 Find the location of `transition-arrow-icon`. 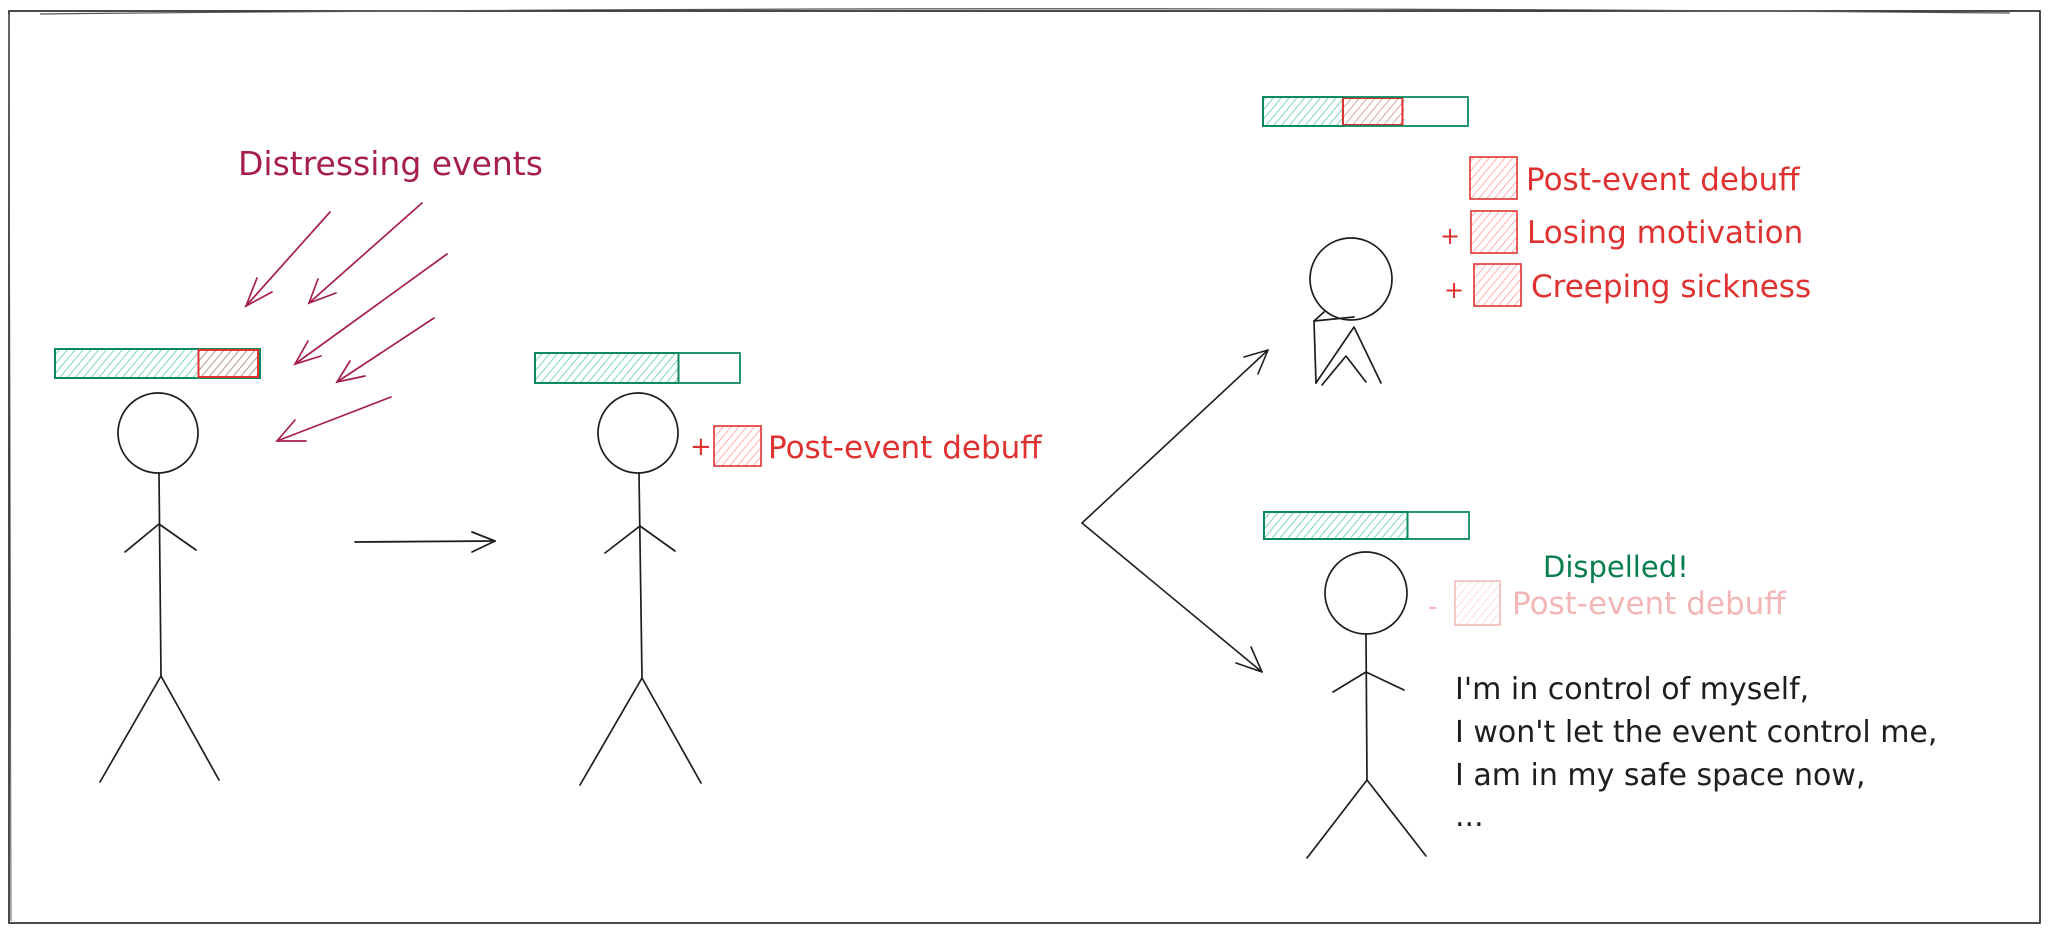

transition-arrow-icon is located at coordinates (425, 542).